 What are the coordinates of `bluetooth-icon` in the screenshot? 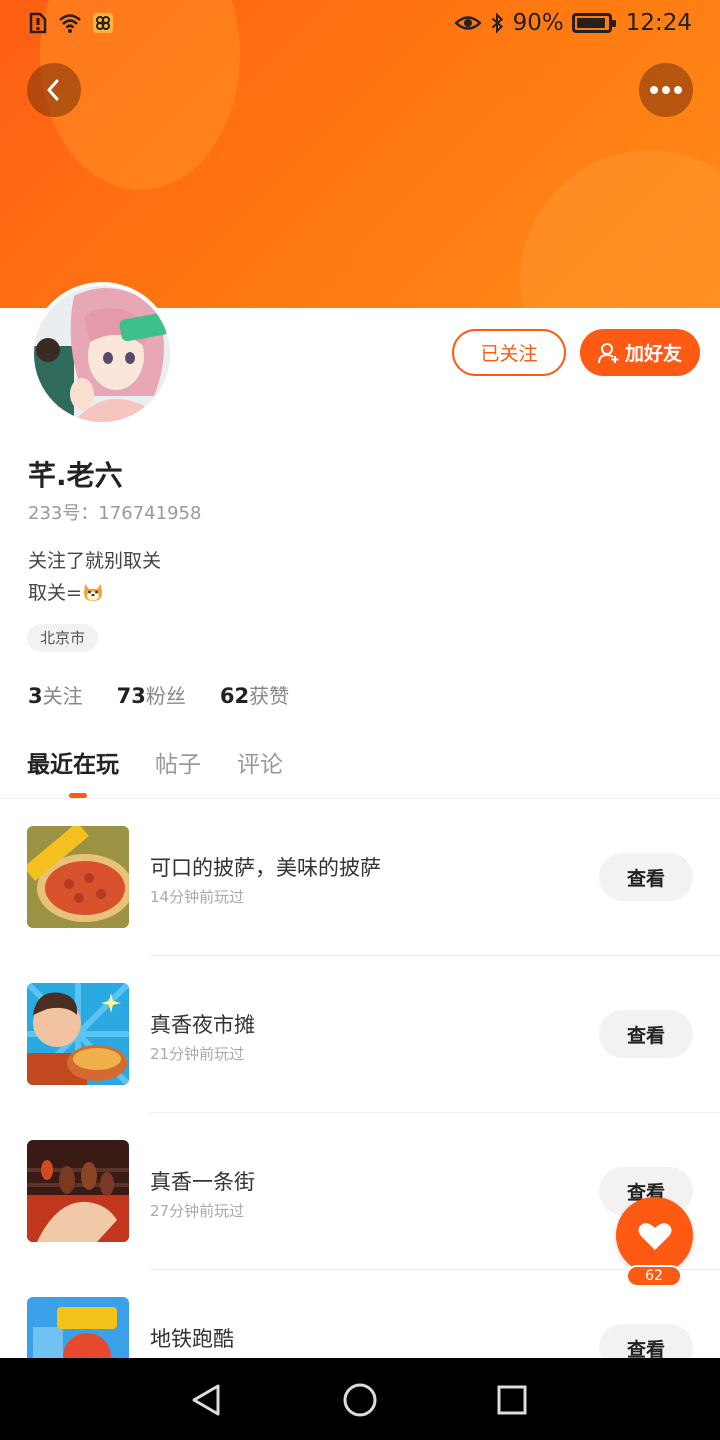 It's located at (497, 23).